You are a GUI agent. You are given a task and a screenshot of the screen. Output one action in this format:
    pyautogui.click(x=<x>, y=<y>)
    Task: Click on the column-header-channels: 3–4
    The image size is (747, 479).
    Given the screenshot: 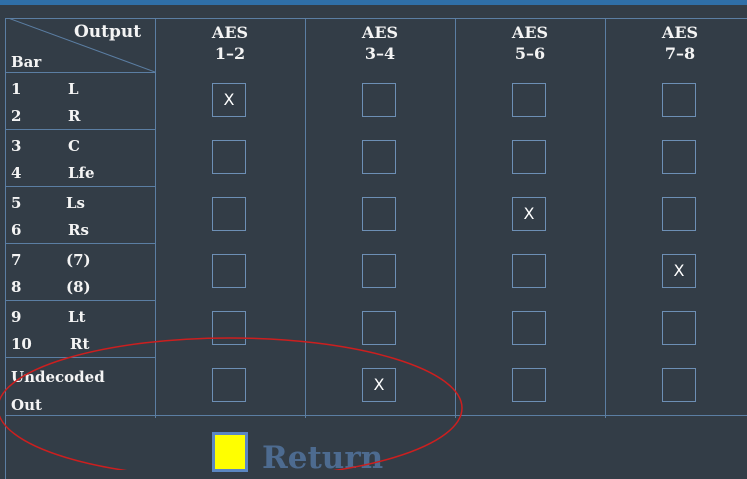 What is the action you would take?
    pyautogui.click(x=380, y=53)
    